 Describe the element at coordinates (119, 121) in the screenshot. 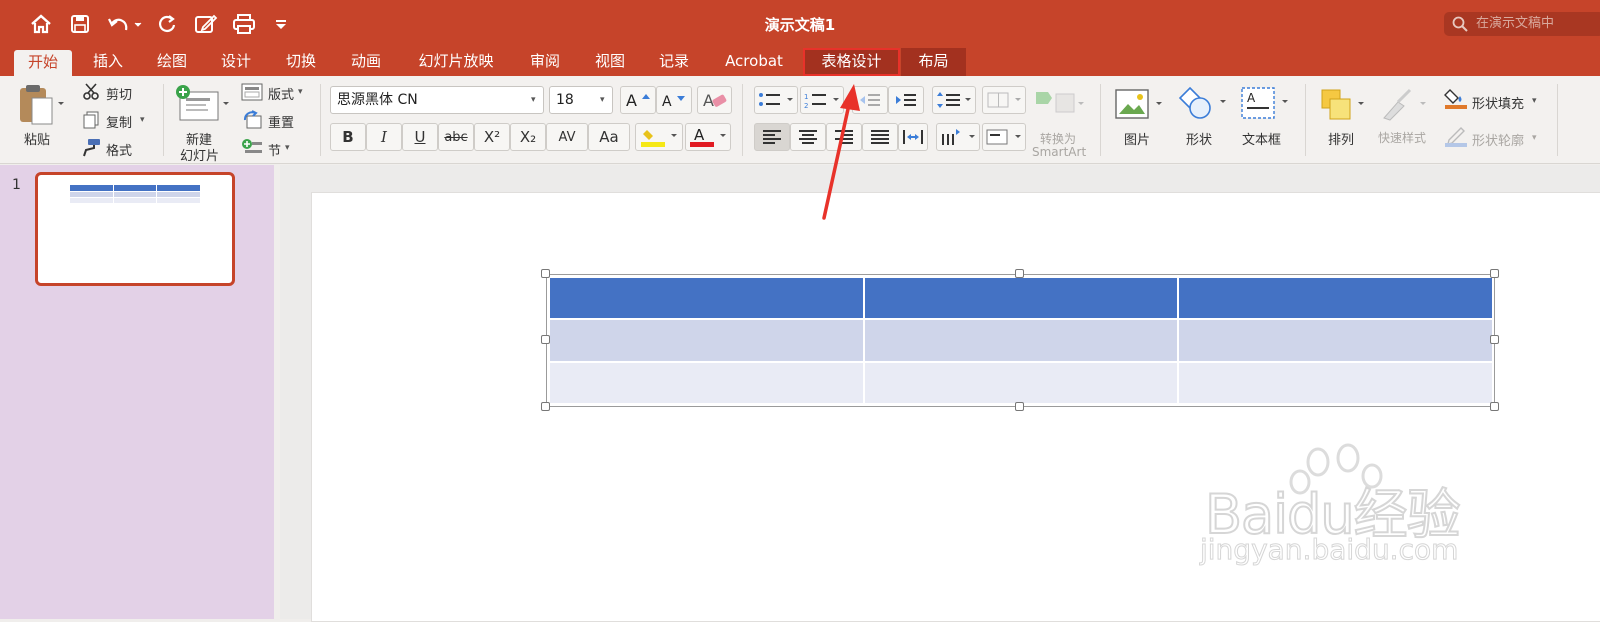

I see `copy-label: 复制` at that location.